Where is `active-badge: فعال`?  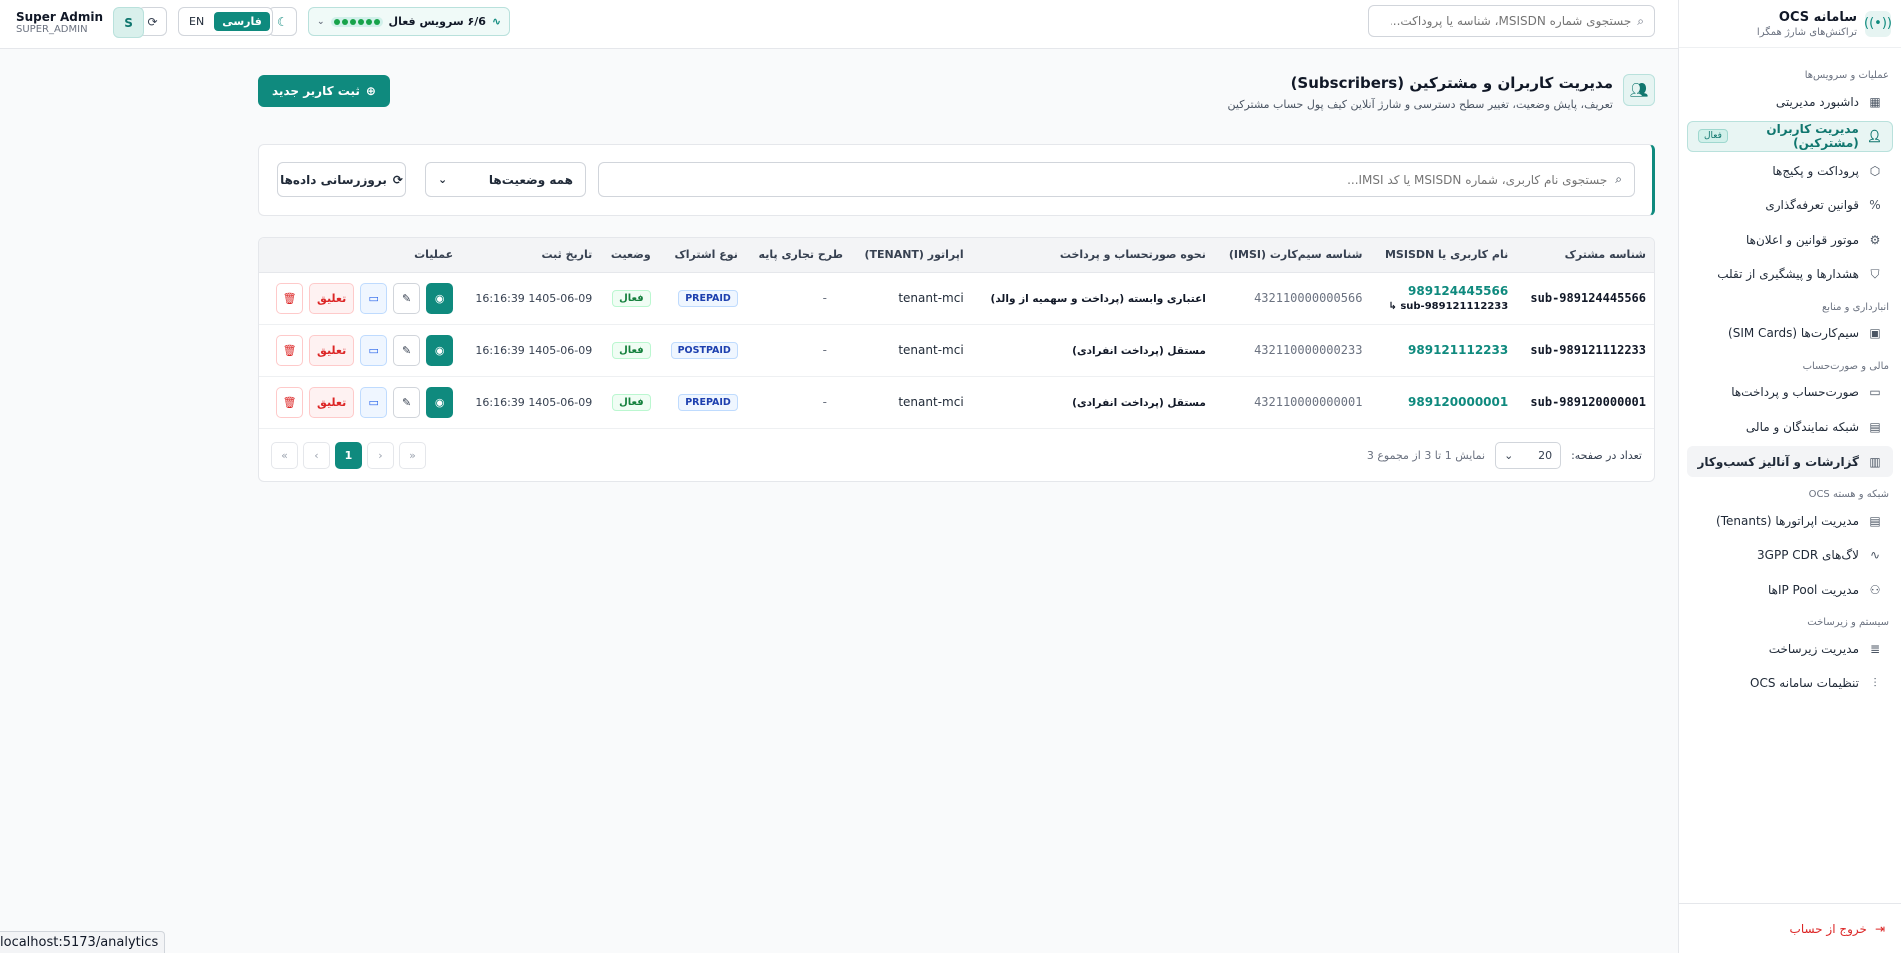 active-badge: فعال is located at coordinates (1713, 136).